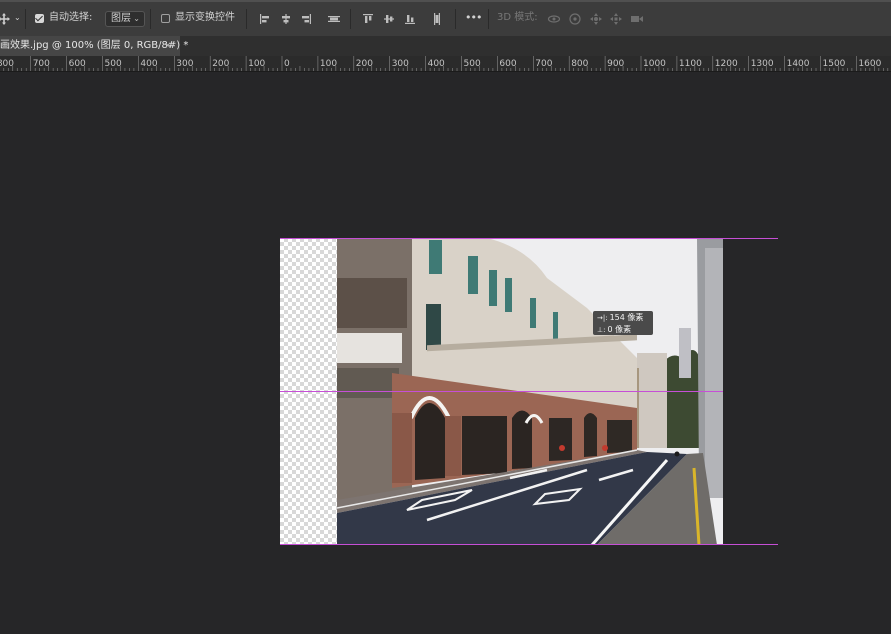 This screenshot has width=891, height=634. I want to click on document-tab: 画效果.jpg @ 100% (图层 0, RGB/8#) * ×, so click(94, 46).